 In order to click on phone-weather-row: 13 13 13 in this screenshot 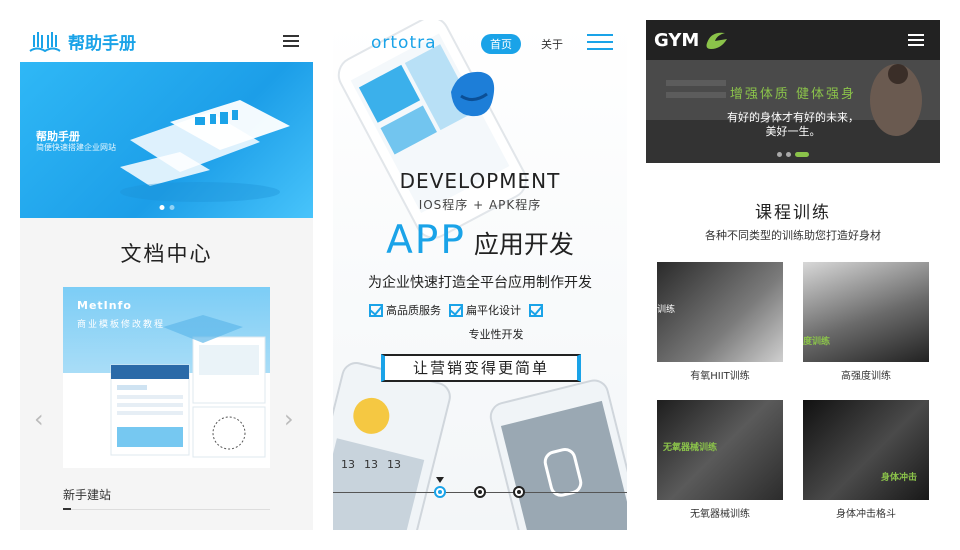, I will do `click(371, 464)`.